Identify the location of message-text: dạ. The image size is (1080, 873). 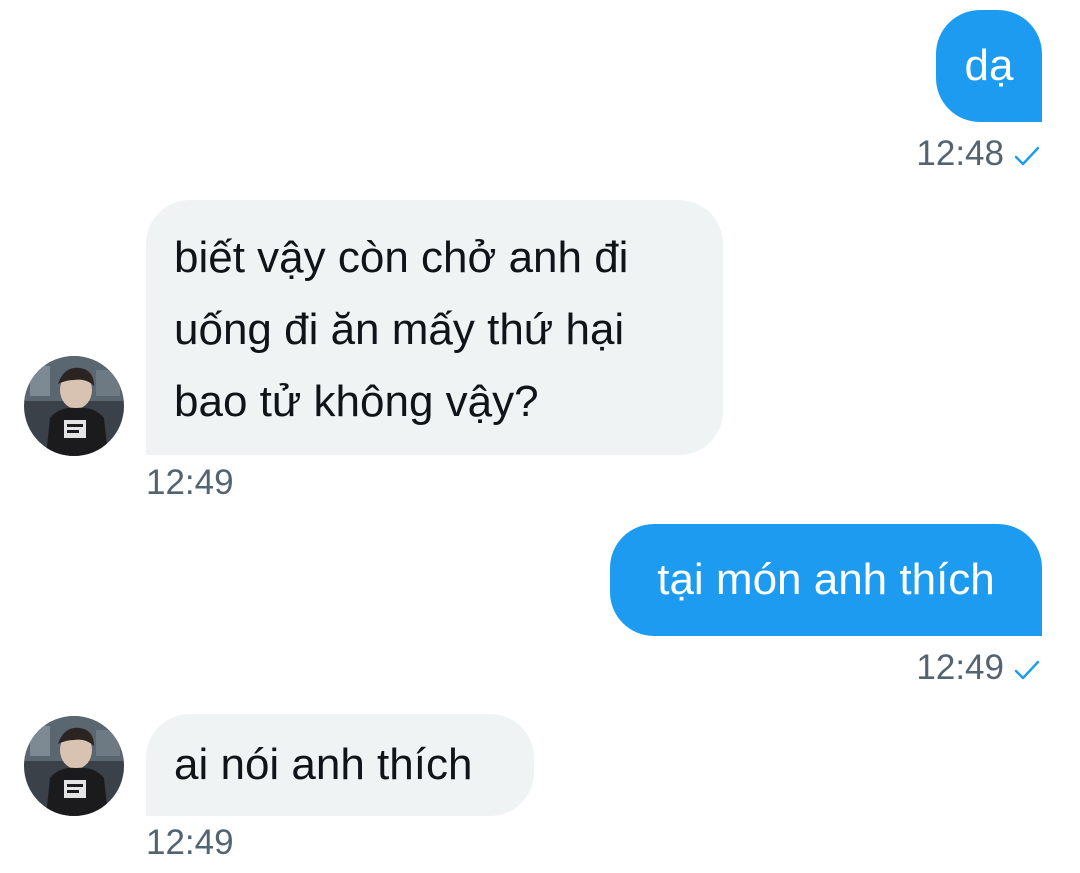
(989, 65).